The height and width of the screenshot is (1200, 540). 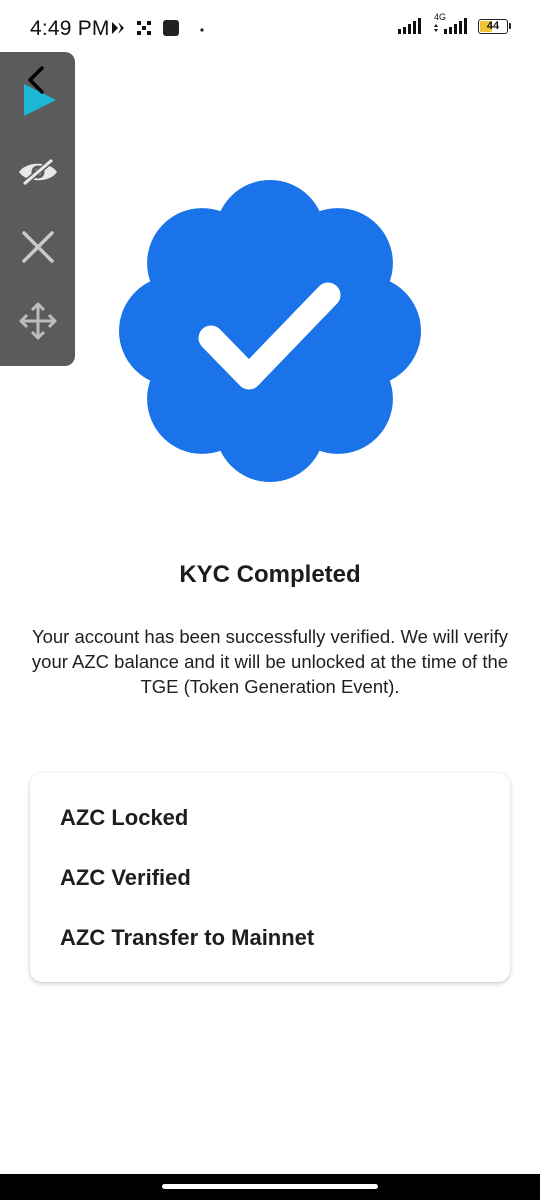 What do you see at coordinates (144, 30) in the screenshot?
I see `grid-notification-icon` at bounding box center [144, 30].